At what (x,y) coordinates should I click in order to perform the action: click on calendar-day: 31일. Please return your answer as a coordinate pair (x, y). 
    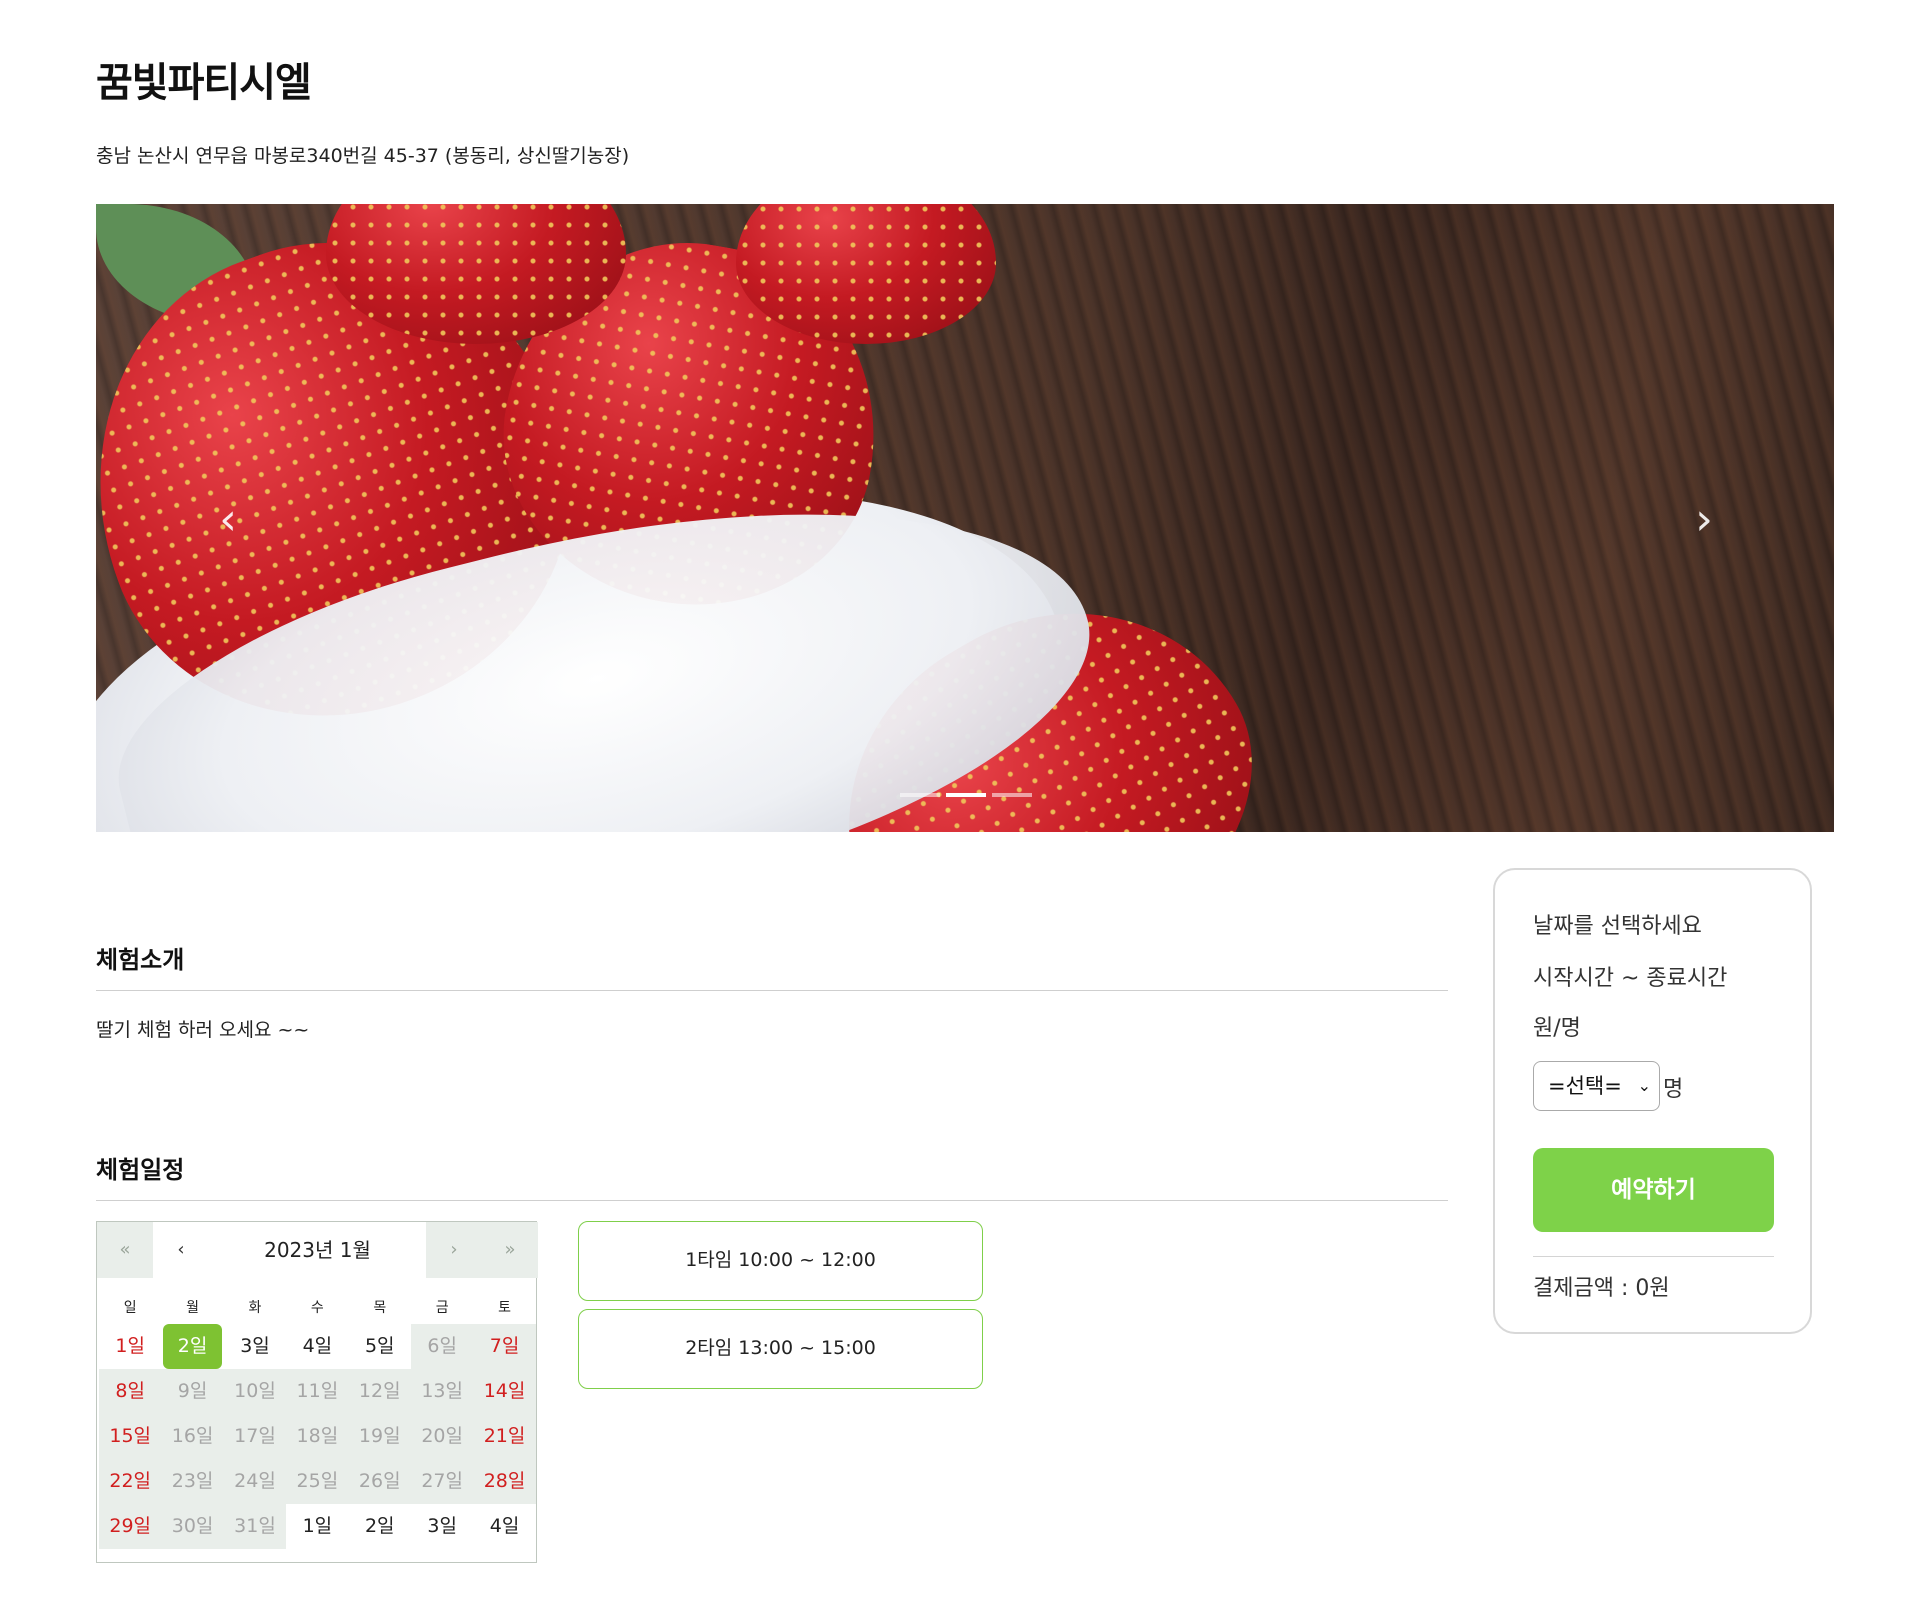
    Looking at the image, I should click on (255, 1526).